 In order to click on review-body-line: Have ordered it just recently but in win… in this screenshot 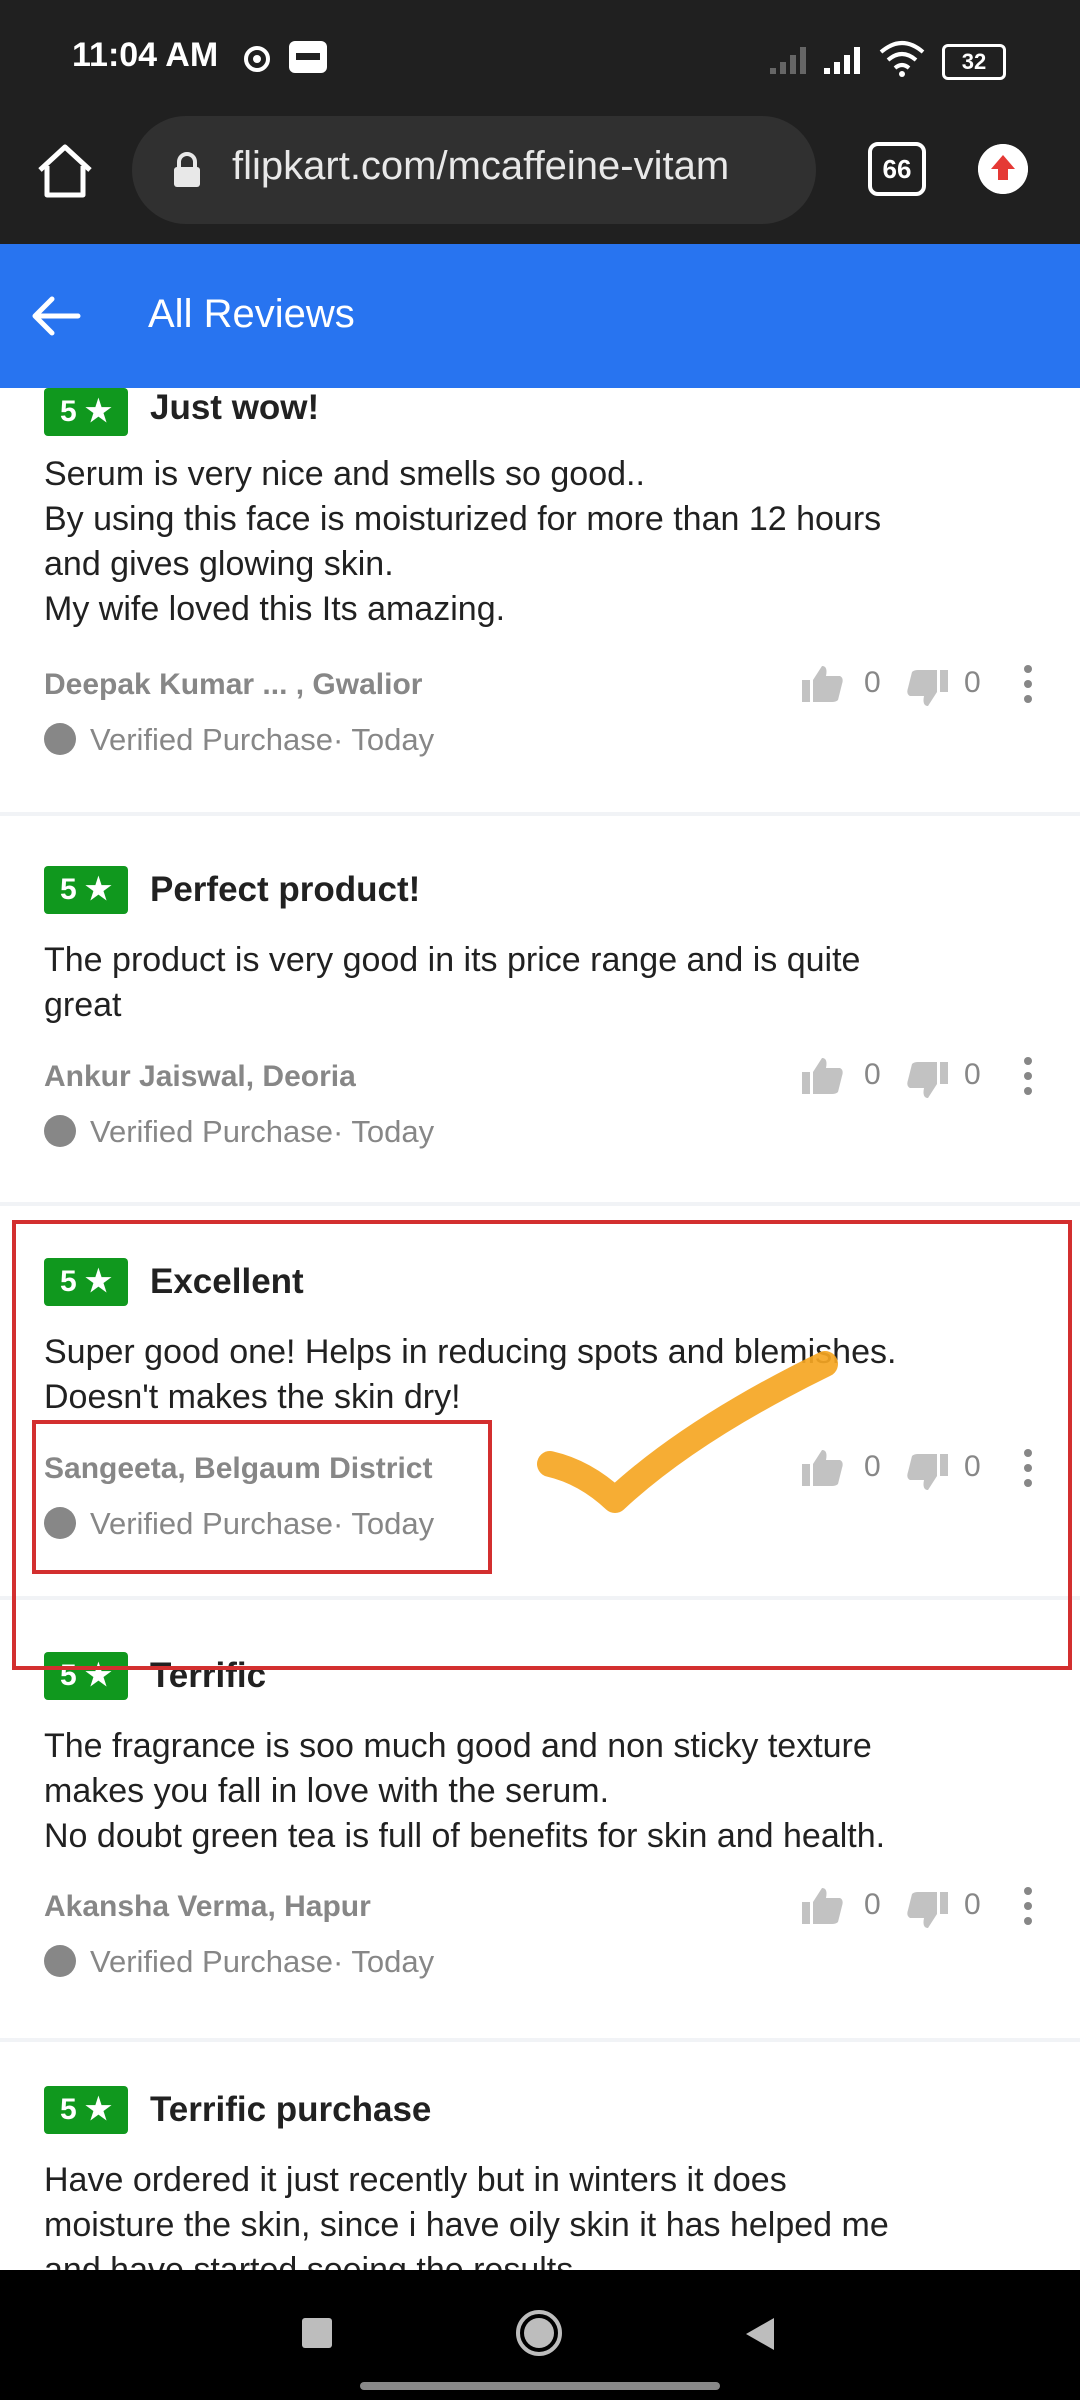, I will do `click(415, 2180)`.